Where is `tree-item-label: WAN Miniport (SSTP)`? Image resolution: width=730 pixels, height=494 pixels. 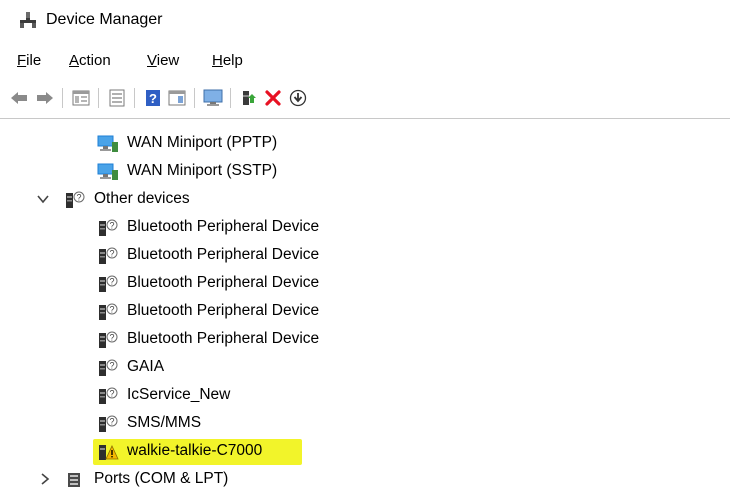
tree-item-label: WAN Miniport (SSTP) is located at coordinates (202, 170).